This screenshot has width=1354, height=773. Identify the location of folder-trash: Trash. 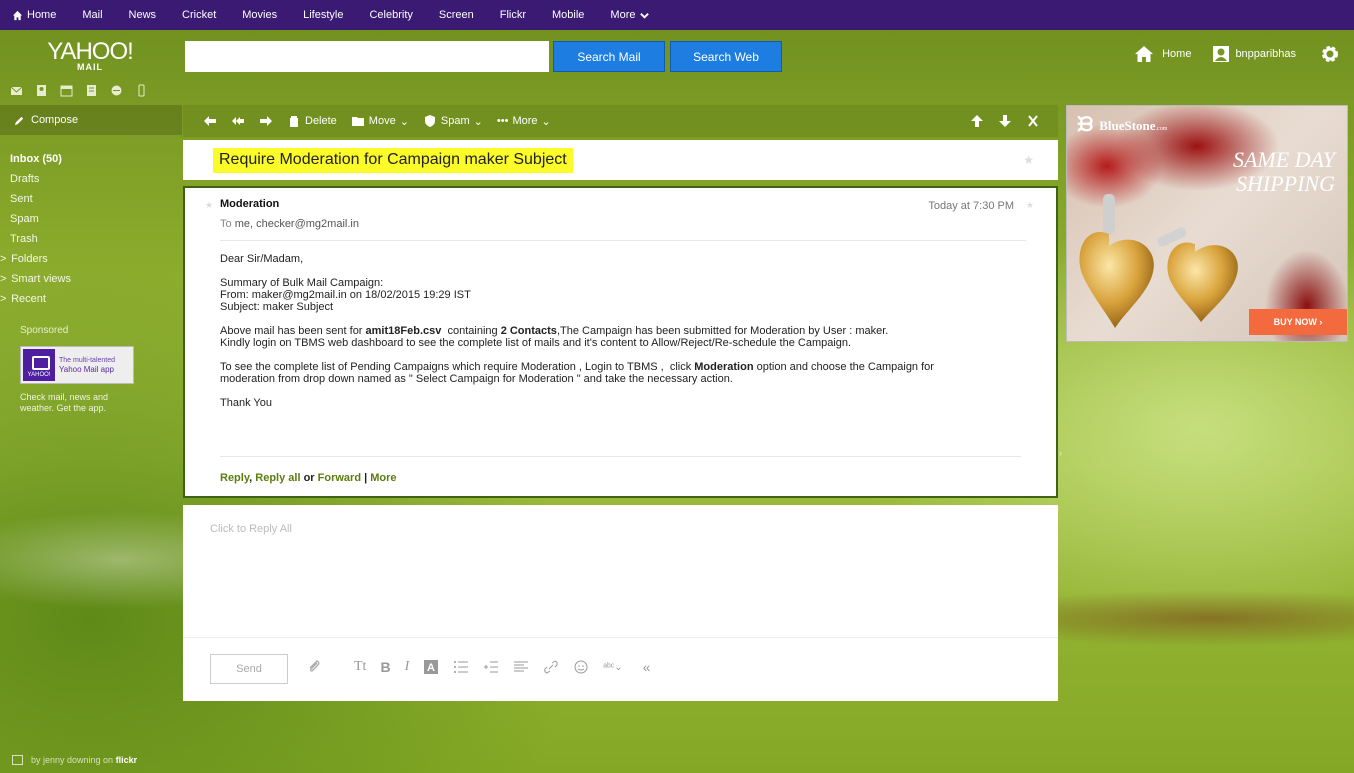
(40, 241).